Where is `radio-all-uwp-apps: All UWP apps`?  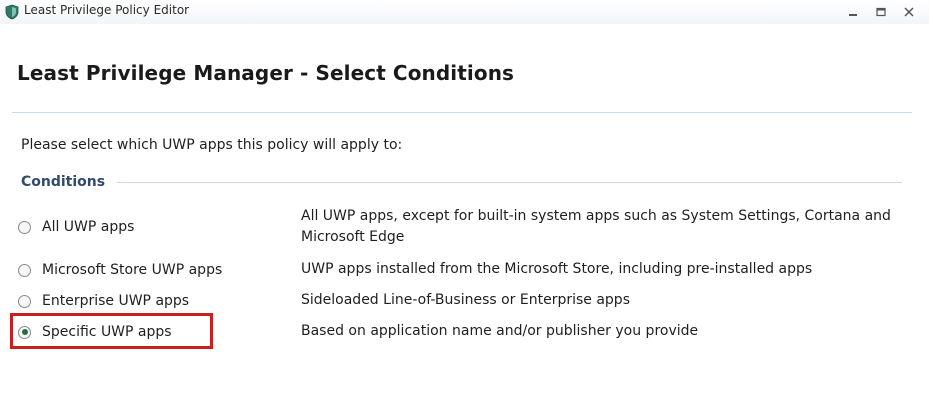
radio-all-uwp-apps: All UWP apps is located at coordinates (76, 227).